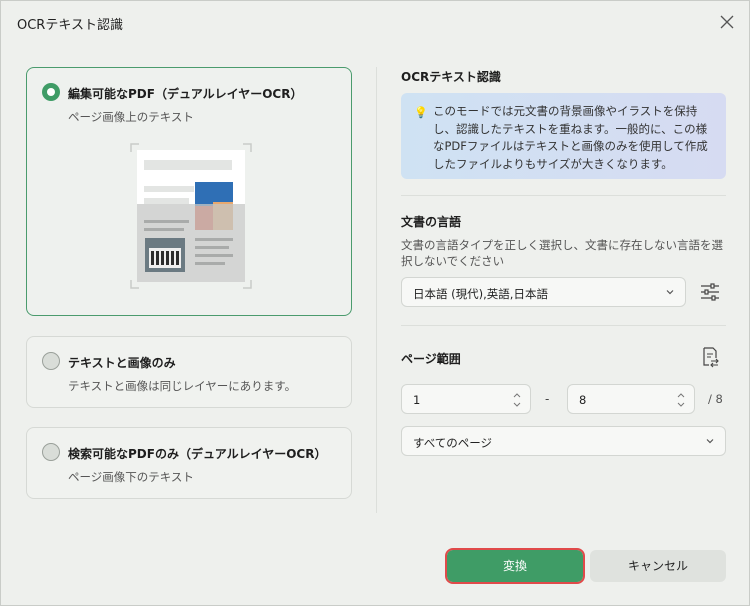 This screenshot has width=750, height=606. Describe the element at coordinates (658, 566) in the screenshot. I see `cancel-button: キャンセル` at that location.